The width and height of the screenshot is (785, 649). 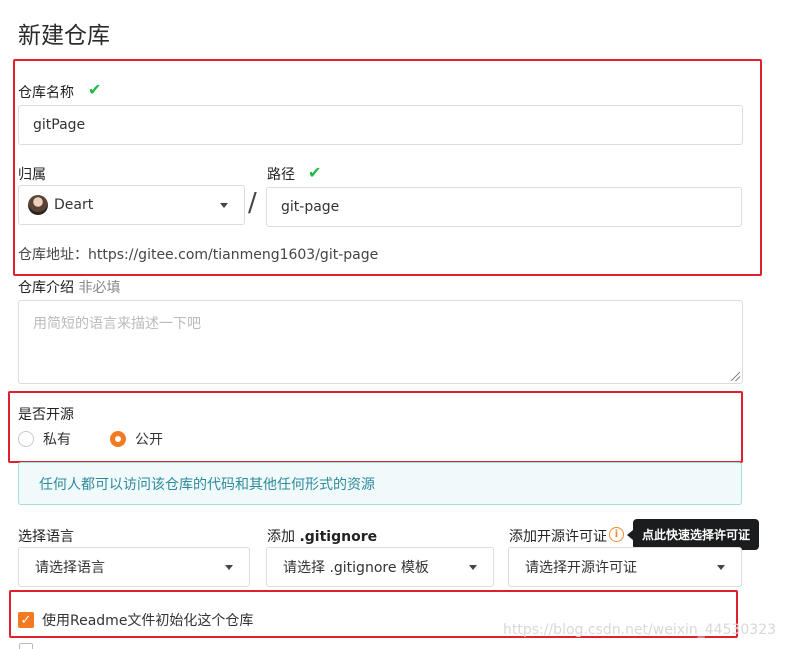 What do you see at coordinates (233, 255) in the screenshot?
I see `repo-address-url: https://gitee.com/tianmeng1603/git-page` at bounding box center [233, 255].